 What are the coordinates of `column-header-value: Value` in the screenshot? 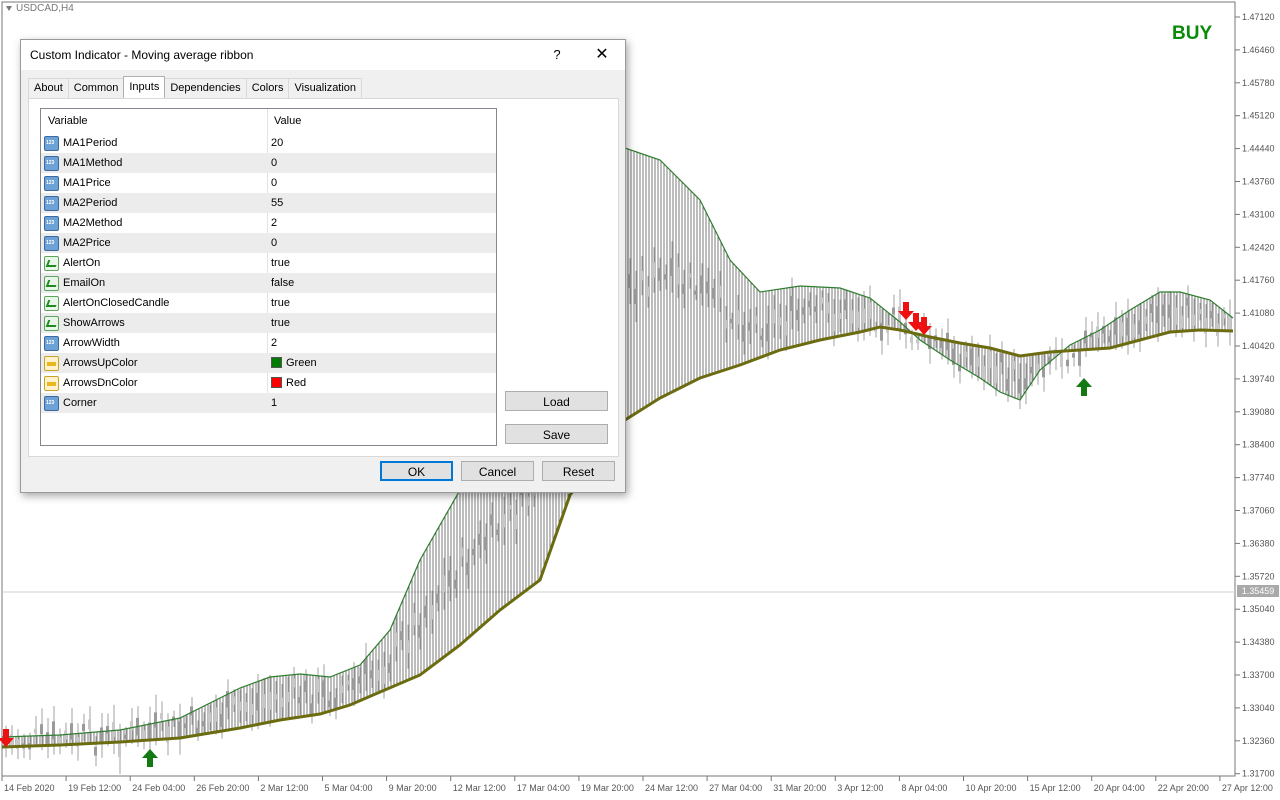 It's located at (287, 121).